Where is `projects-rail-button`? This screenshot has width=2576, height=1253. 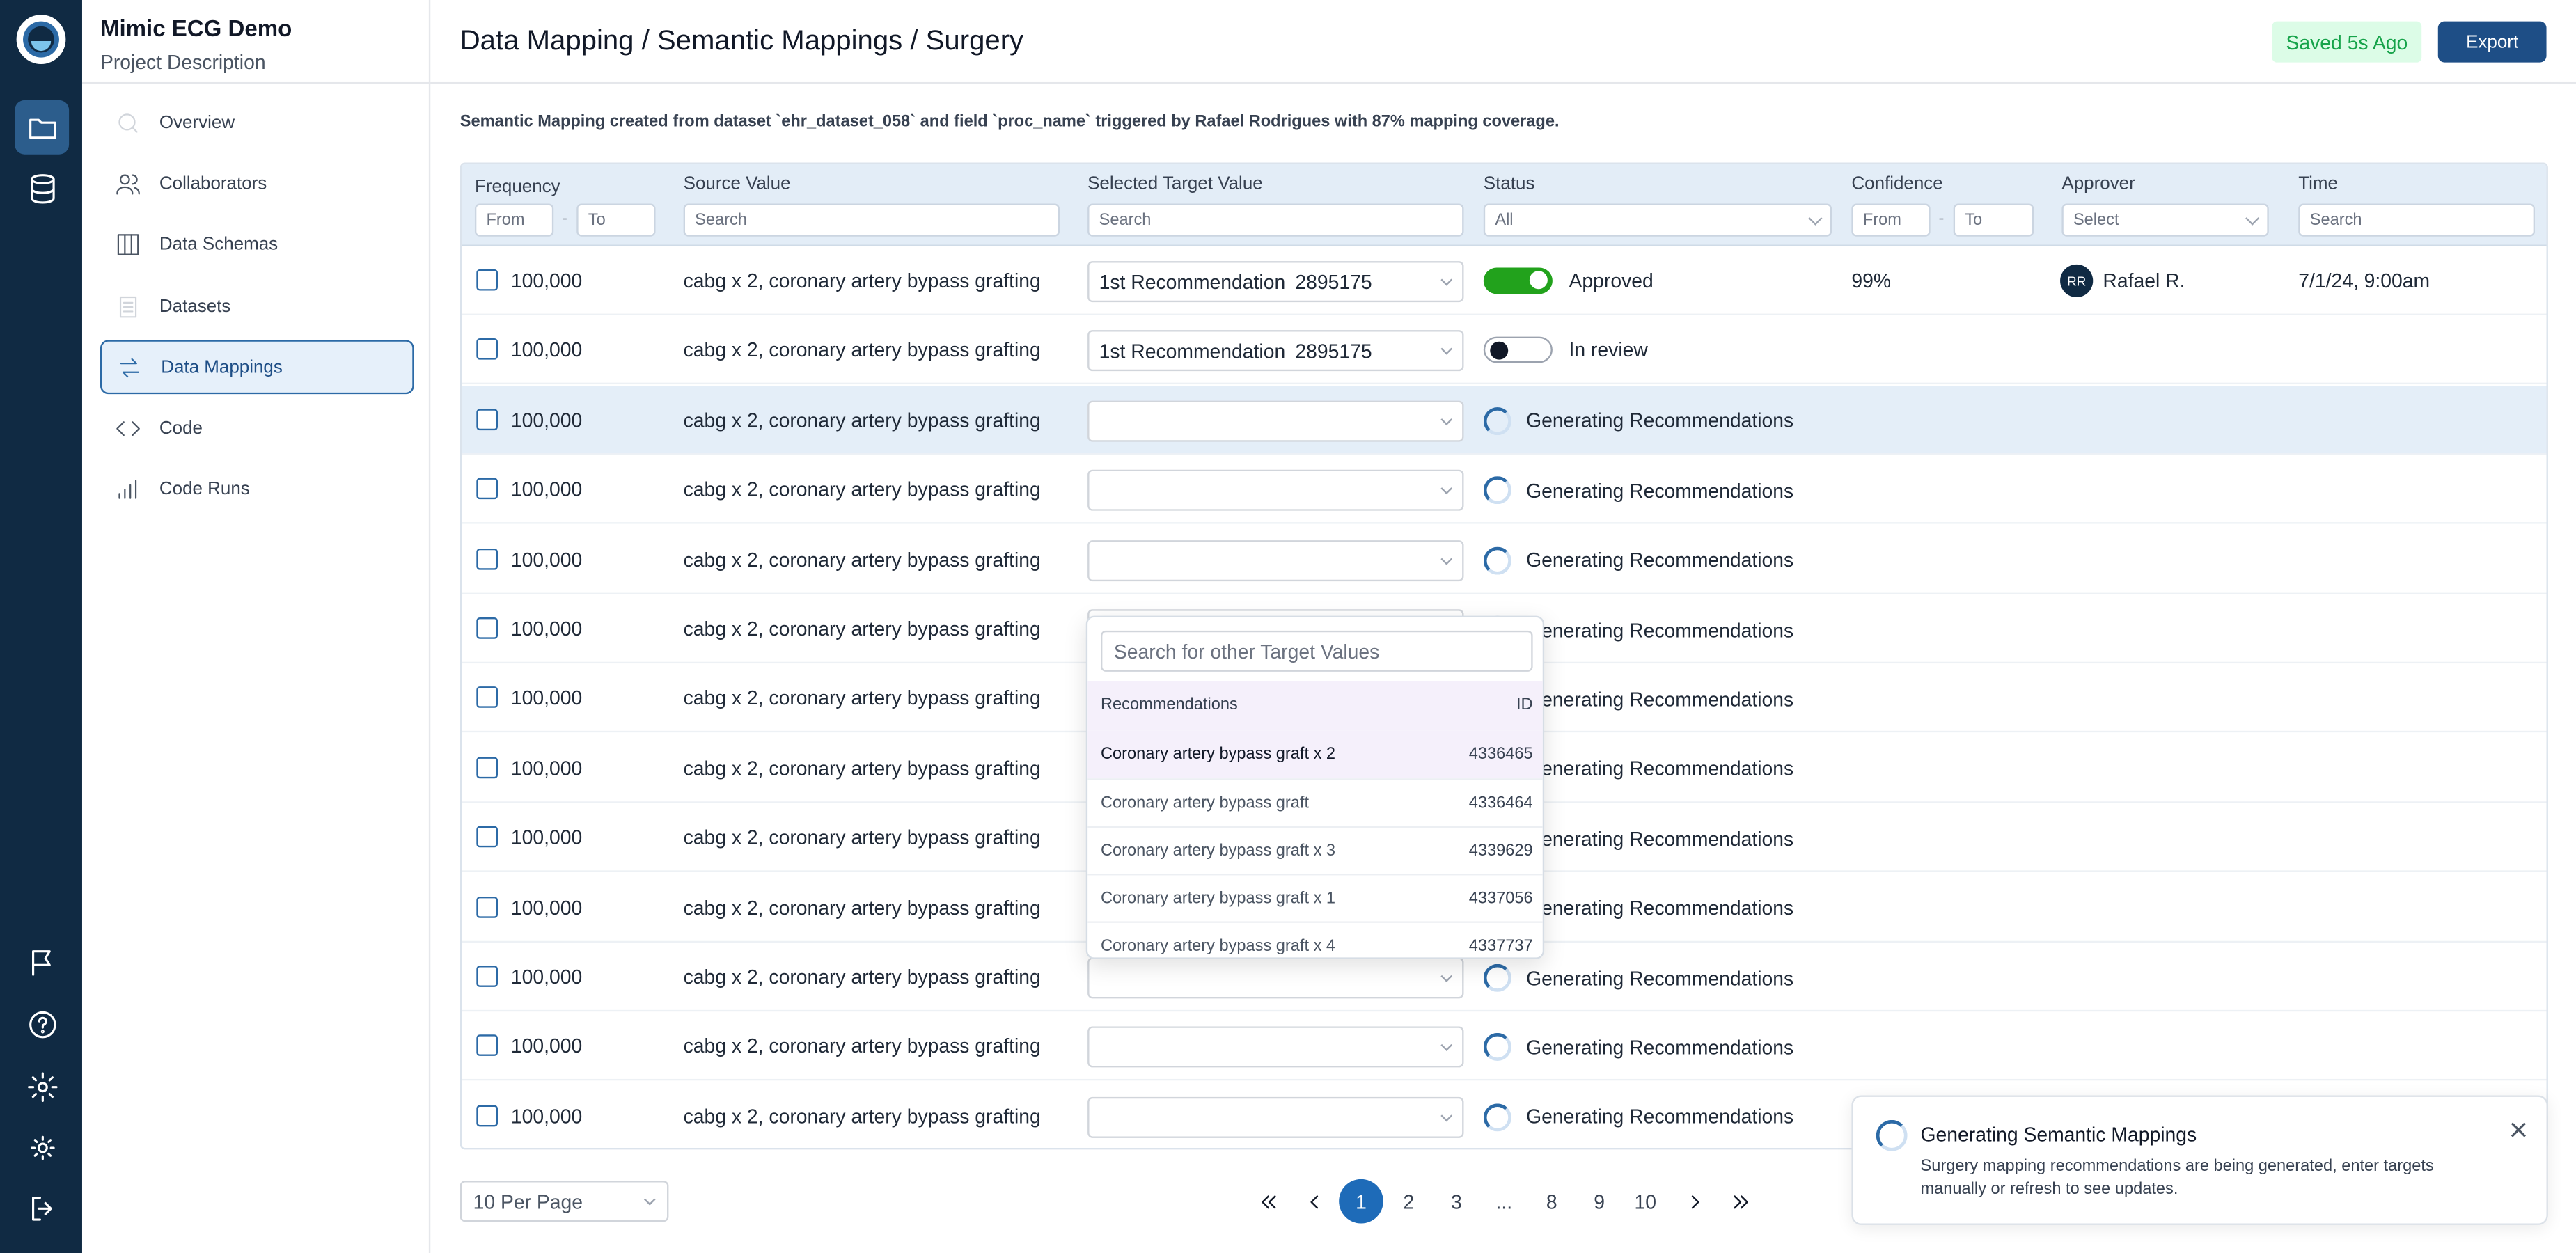
projects-rail-button is located at coordinates (42, 128).